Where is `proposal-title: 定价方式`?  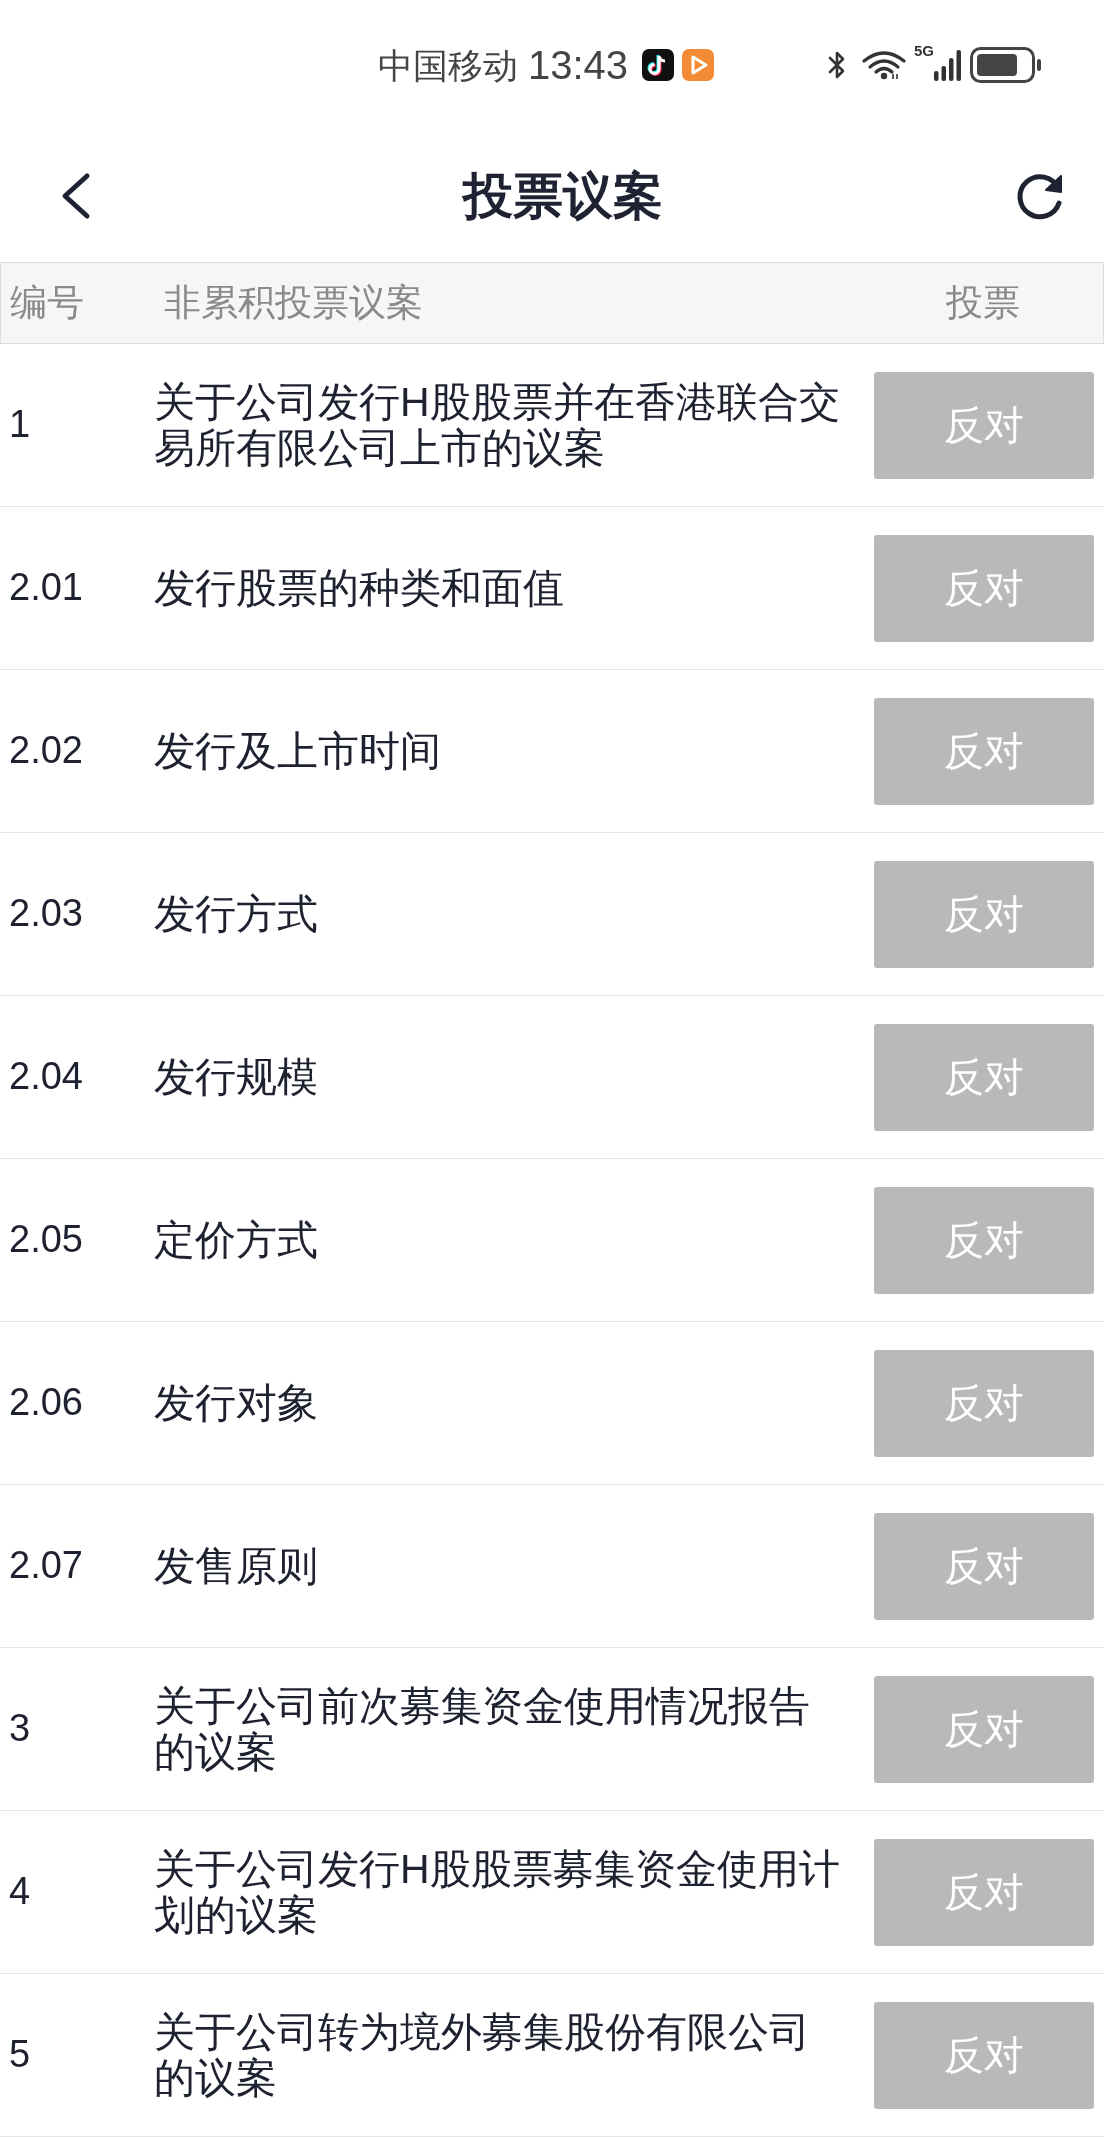
proposal-title: 定价方式 is located at coordinates (236, 1240).